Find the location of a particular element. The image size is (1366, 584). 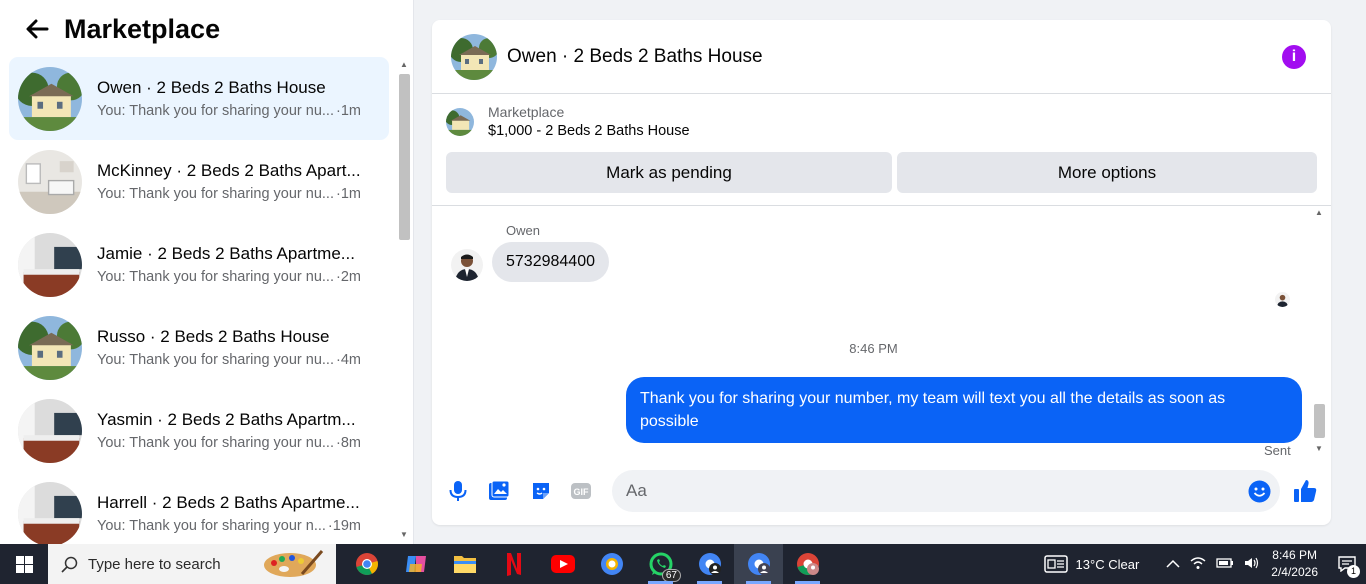

whatsapp-badge: 67 is located at coordinates (671, 575).